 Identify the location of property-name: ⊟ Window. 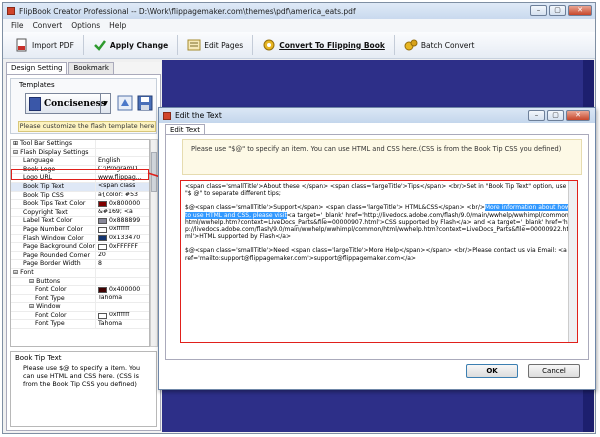
(45, 307).